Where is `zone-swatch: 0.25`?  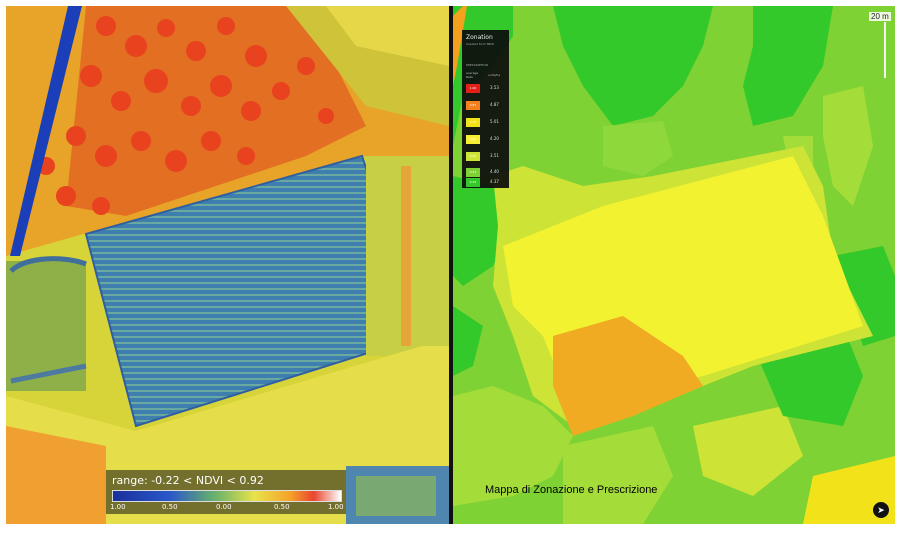 zone-swatch: 0.25 is located at coordinates (473, 182).